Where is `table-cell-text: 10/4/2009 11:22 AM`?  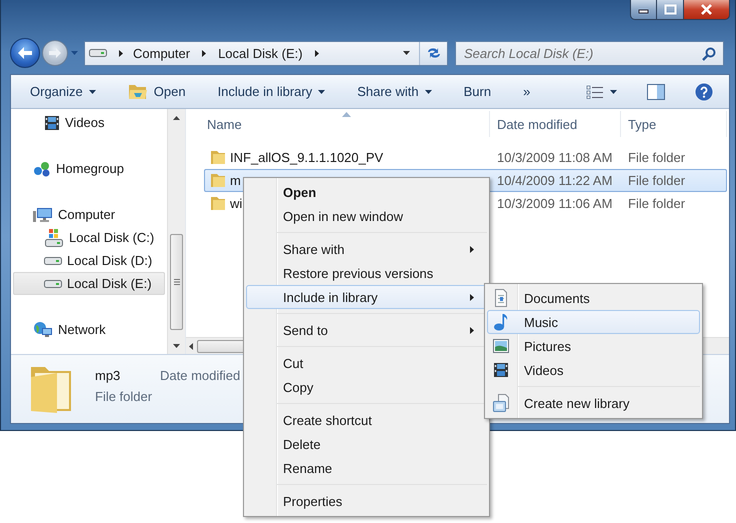 table-cell-text: 10/4/2009 11:22 AM is located at coordinates (555, 180).